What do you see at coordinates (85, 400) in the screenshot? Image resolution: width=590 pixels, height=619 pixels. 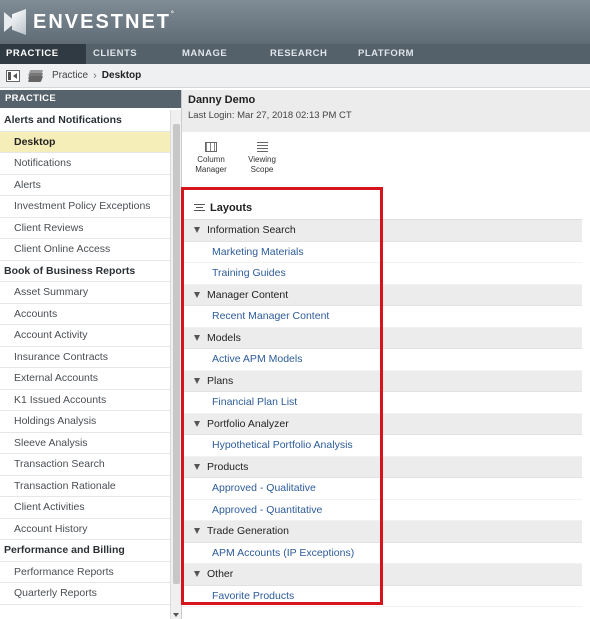 I see `sidebar-item: K1 Issued Accounts` at bounding box center [85, 400].